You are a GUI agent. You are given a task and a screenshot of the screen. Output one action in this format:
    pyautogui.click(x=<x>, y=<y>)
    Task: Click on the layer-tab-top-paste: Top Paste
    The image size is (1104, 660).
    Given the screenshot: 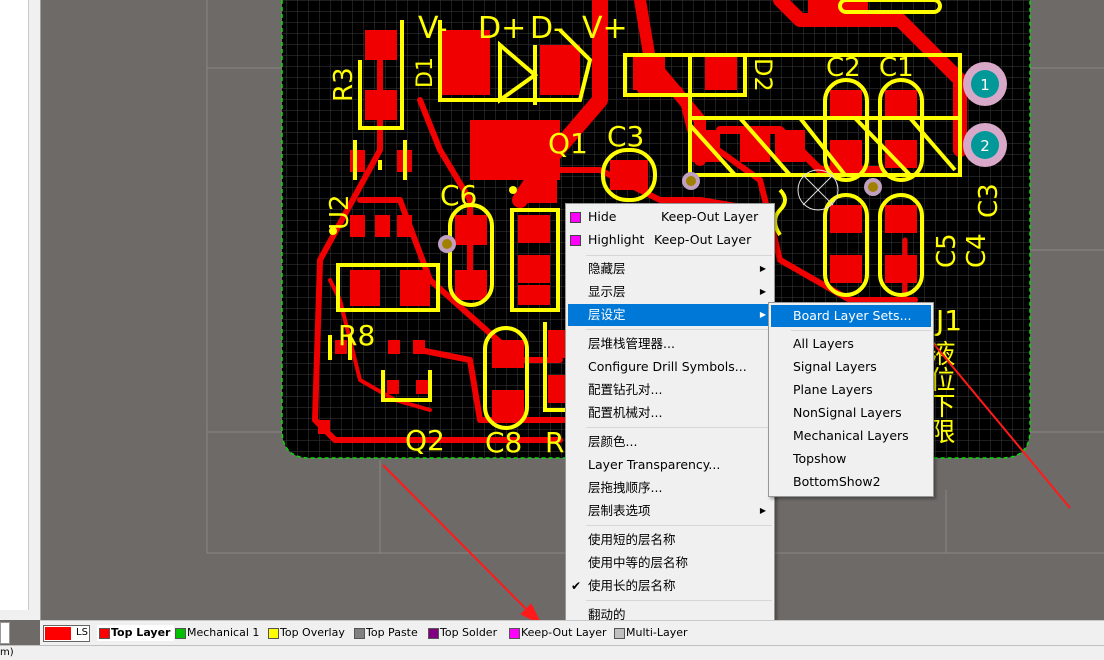 What is the action you would take?
    pyautogui.click(x=387, y=633)
    